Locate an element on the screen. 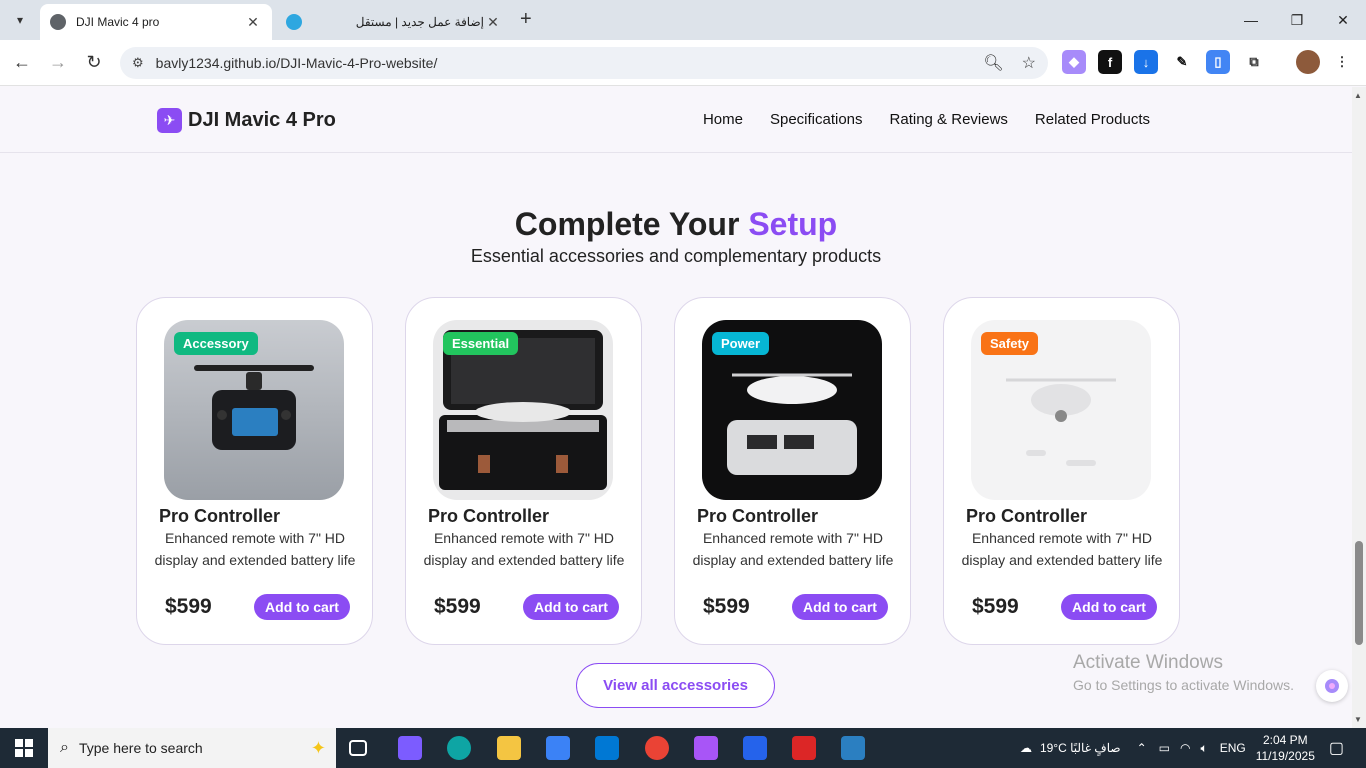 This screenshot has width=1366, height=768. copilot-app-icon is located at coordinates (410, 748).